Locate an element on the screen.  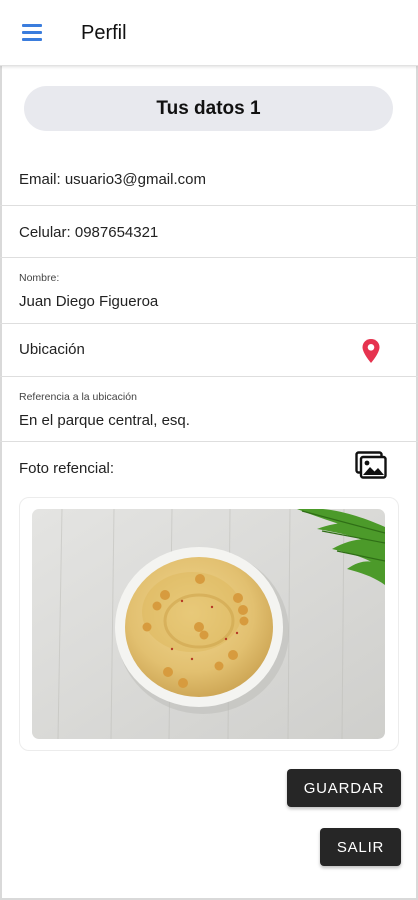
phone-text: Celular: 0987654321 is located at coordinates (89, 232).